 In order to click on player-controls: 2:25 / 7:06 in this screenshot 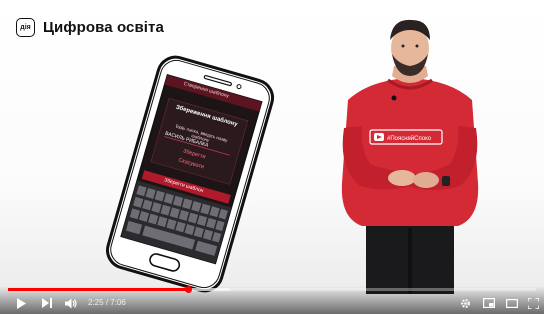, I will do `click(272, 300)`.